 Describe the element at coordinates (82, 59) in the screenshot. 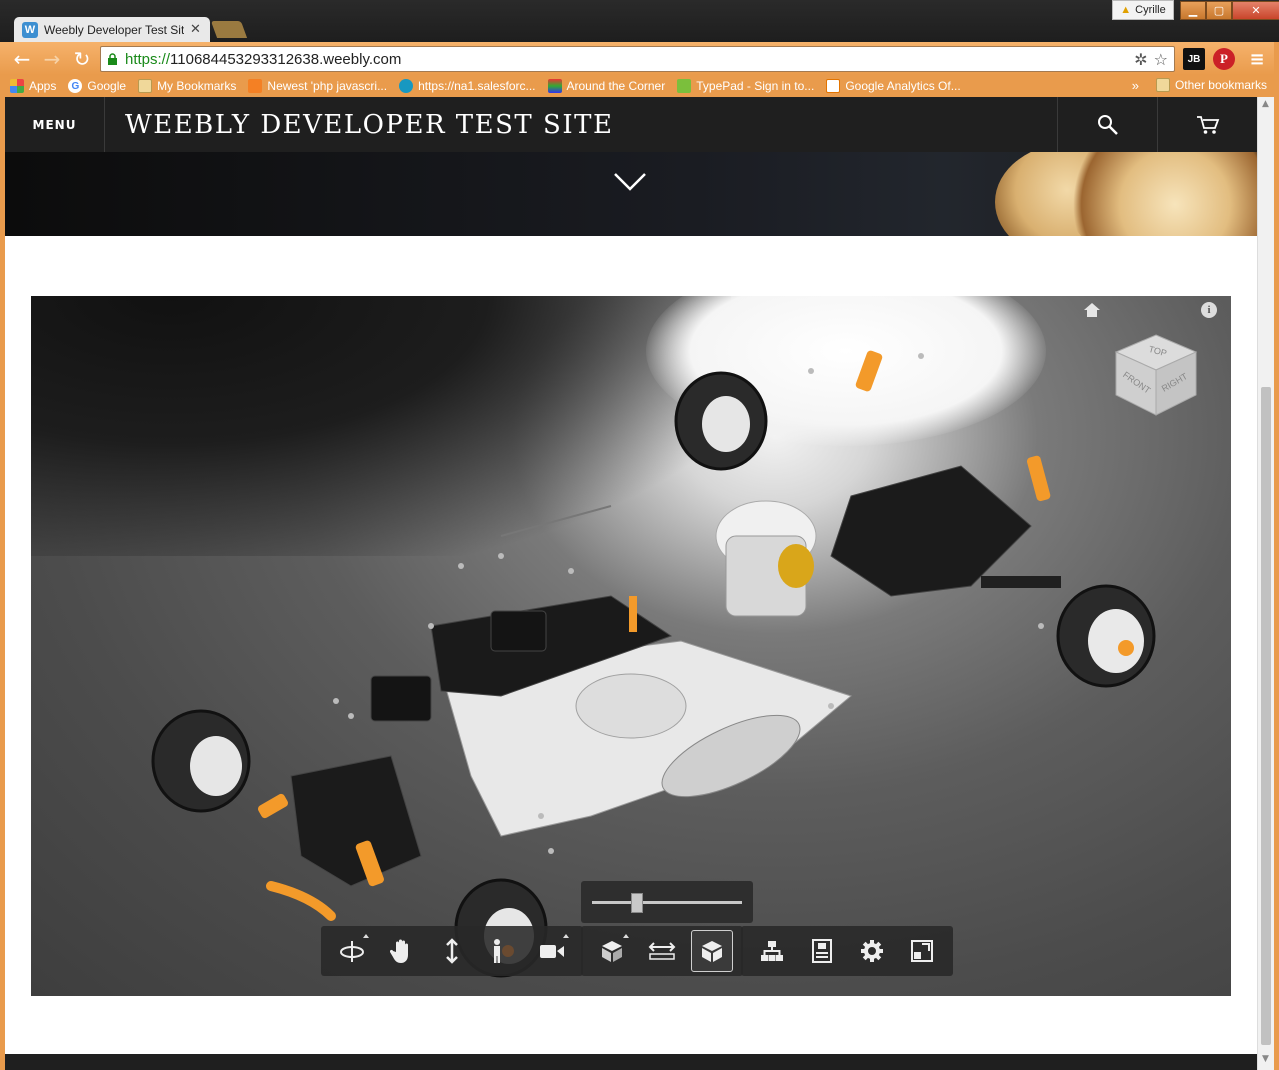

I see `reload-icon: ↻` at that location.